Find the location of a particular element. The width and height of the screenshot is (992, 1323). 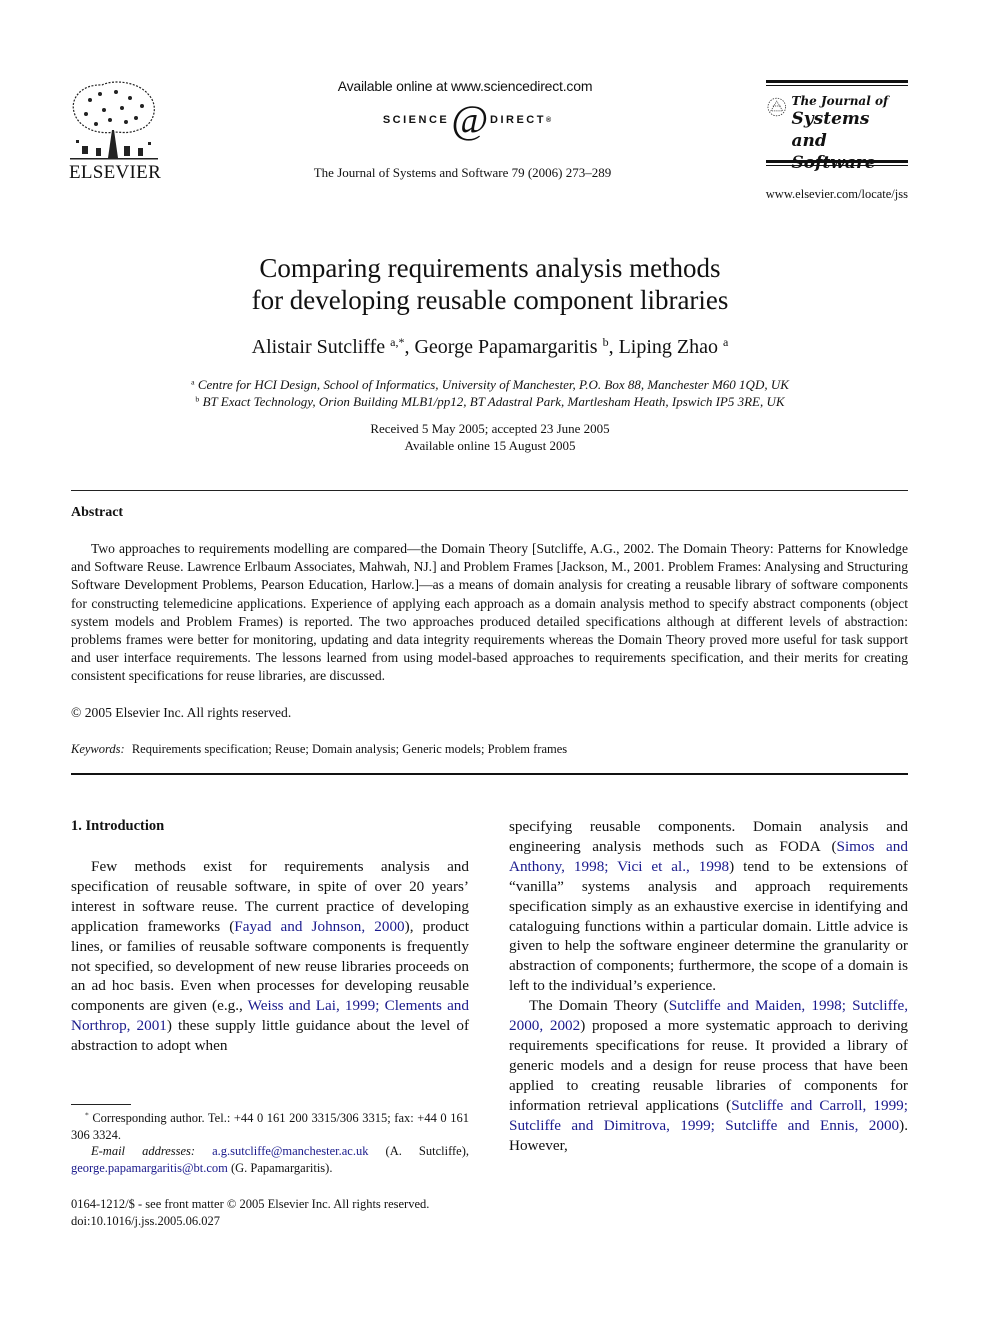

journal-logo-line3: Software is located at coordinates (833, 163).